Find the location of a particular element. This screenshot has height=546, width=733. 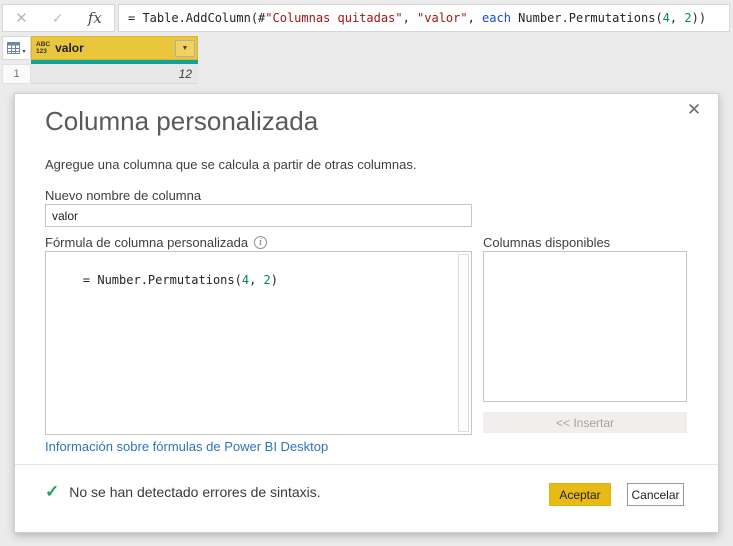

available-columns-listbox is located at coordinates (585, 326).